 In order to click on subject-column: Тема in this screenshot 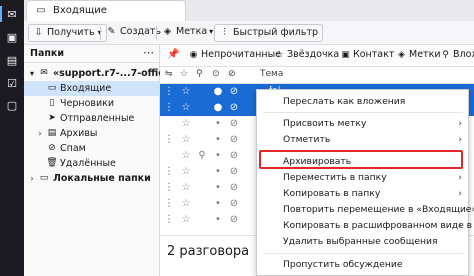, I will do `click(271, 74)`.